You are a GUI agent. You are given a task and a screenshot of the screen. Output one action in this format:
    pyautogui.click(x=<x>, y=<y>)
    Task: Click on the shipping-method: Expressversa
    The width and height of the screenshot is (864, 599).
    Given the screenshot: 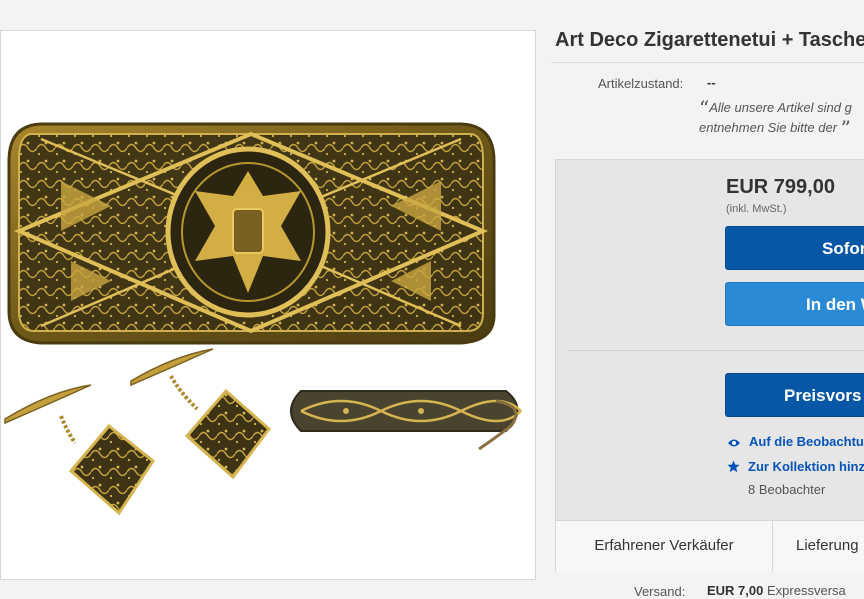 What is the action you would take?
    pyautogui.click(x=806, y=590)
    